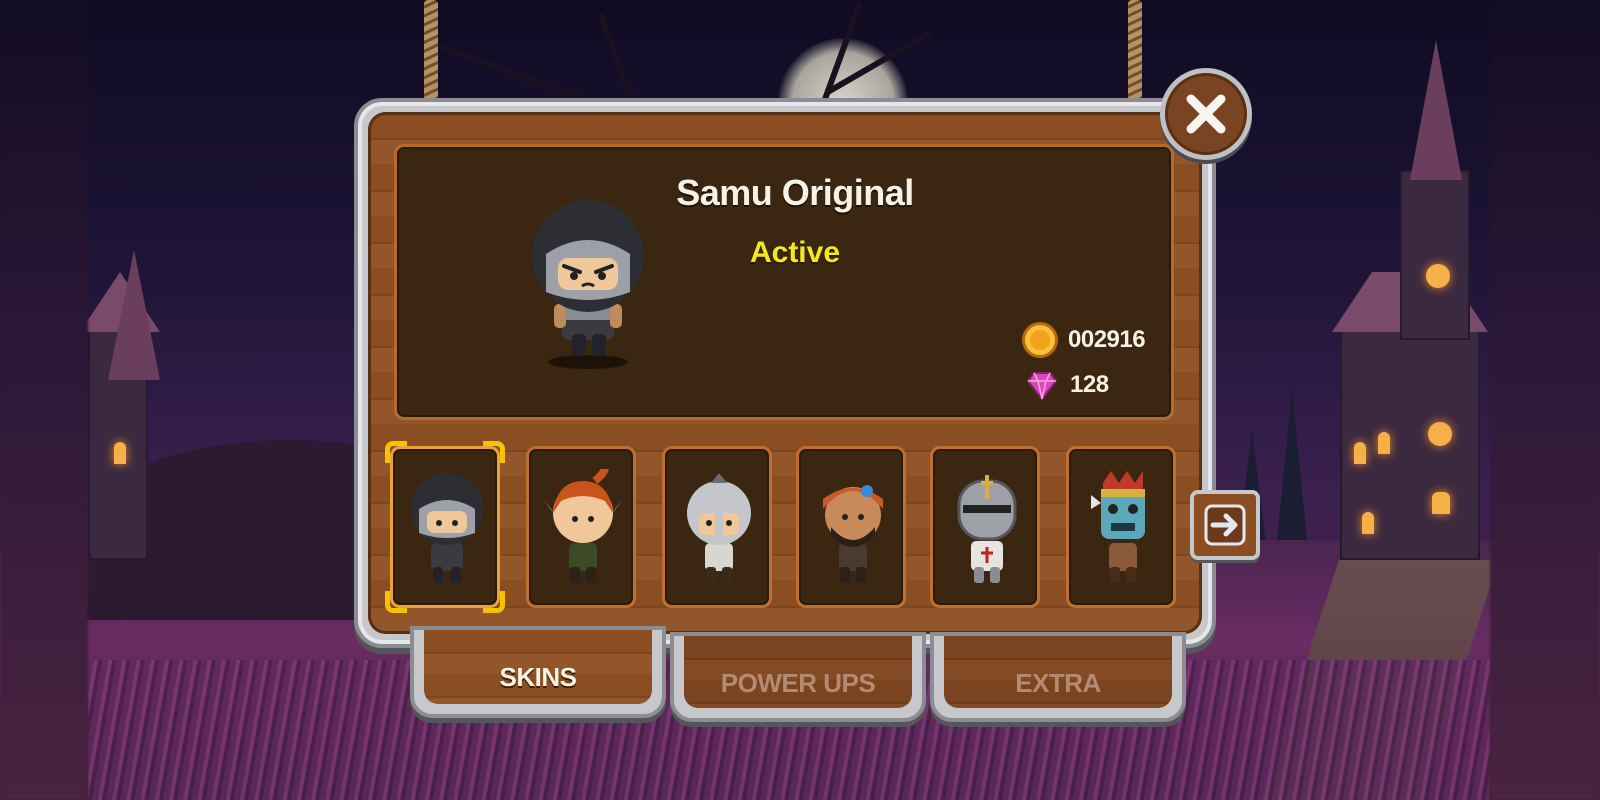 The width and height of the screenshot is (1600, 800). Describe the element at coordinates (1042, 386) in the screenshot. I see `gem-icon` at that location.